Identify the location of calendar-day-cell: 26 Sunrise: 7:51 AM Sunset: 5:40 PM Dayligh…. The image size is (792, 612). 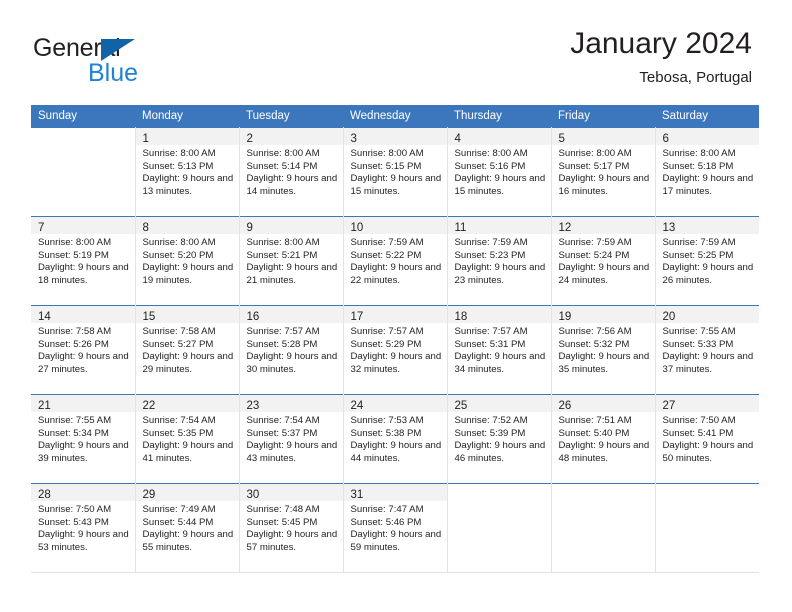
(603, 439).